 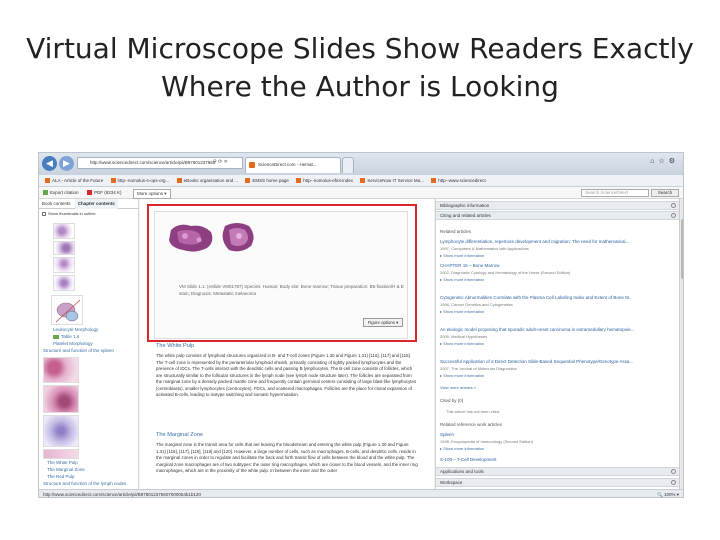 I want to click on checkbox-icon, so click(x=44, y=213).